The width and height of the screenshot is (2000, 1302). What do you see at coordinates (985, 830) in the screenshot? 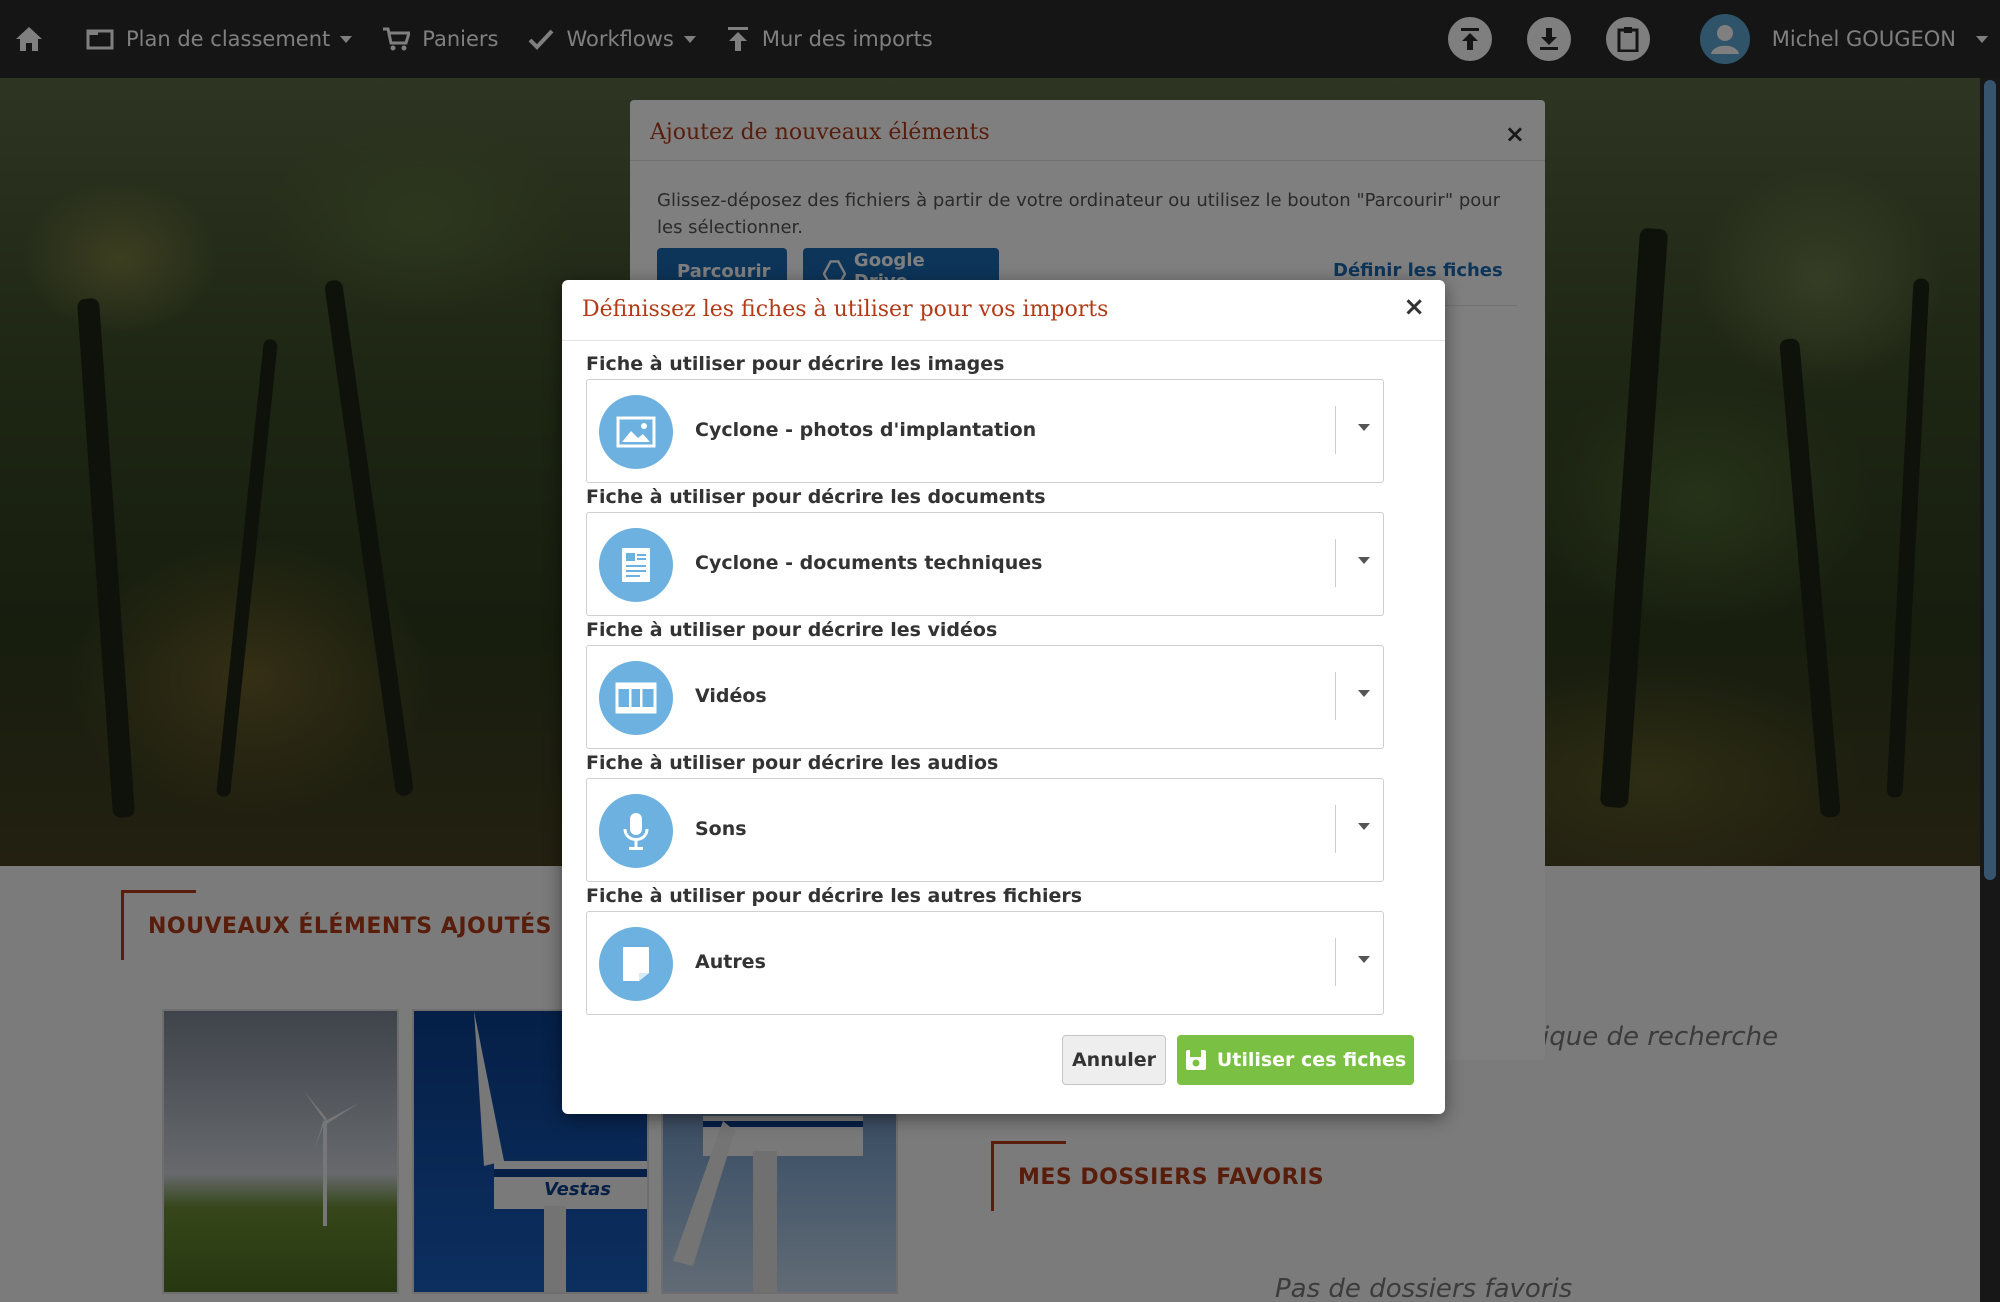
I see `audios-fiche-select: Sons` at bounding box center [985, 830].